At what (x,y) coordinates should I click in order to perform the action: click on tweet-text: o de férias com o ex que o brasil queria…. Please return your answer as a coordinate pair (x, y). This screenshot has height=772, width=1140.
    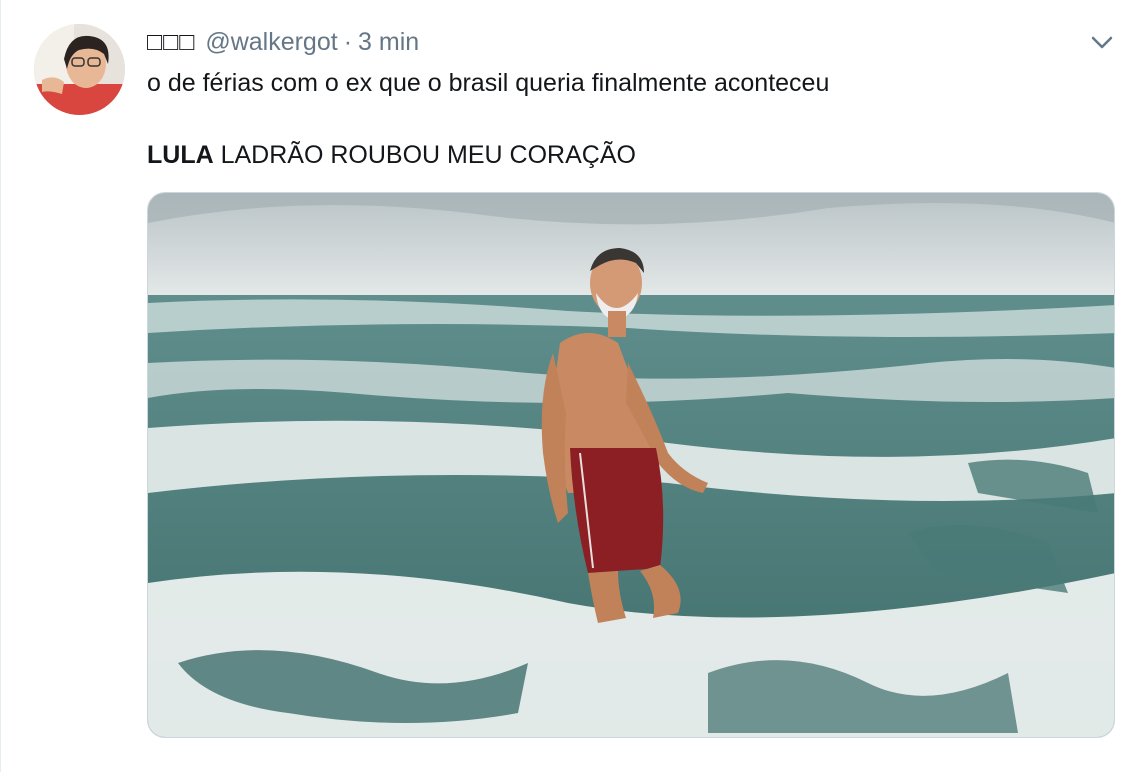
    Looking at the image, I should click on (488, 83).